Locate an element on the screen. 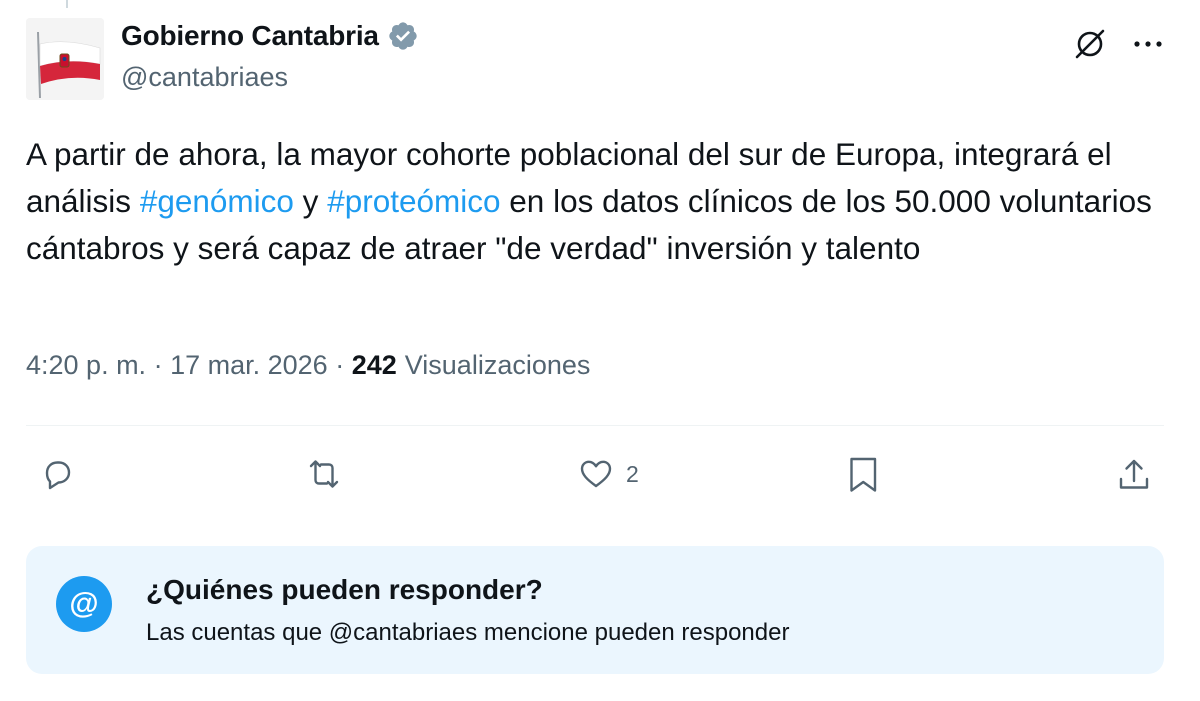 The height and width of the screenshot is (701, 1200). avatar is located at coordinates (65, 59).